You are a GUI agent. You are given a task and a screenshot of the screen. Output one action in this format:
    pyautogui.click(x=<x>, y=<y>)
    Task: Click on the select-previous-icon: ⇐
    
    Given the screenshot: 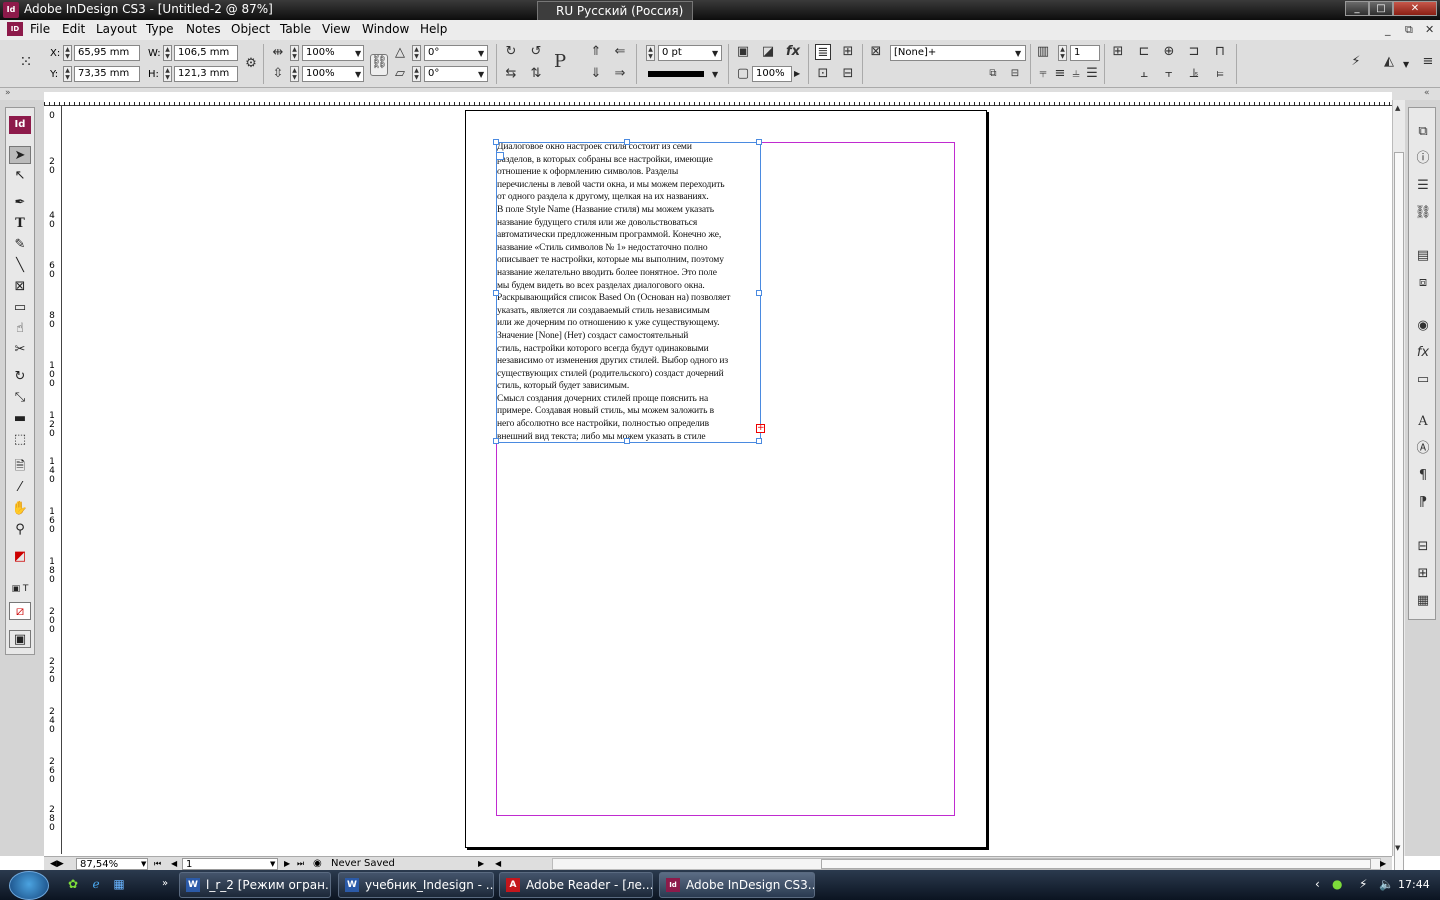 What is the action you would take?
    pyautogui.click(x=620, y=52)
    